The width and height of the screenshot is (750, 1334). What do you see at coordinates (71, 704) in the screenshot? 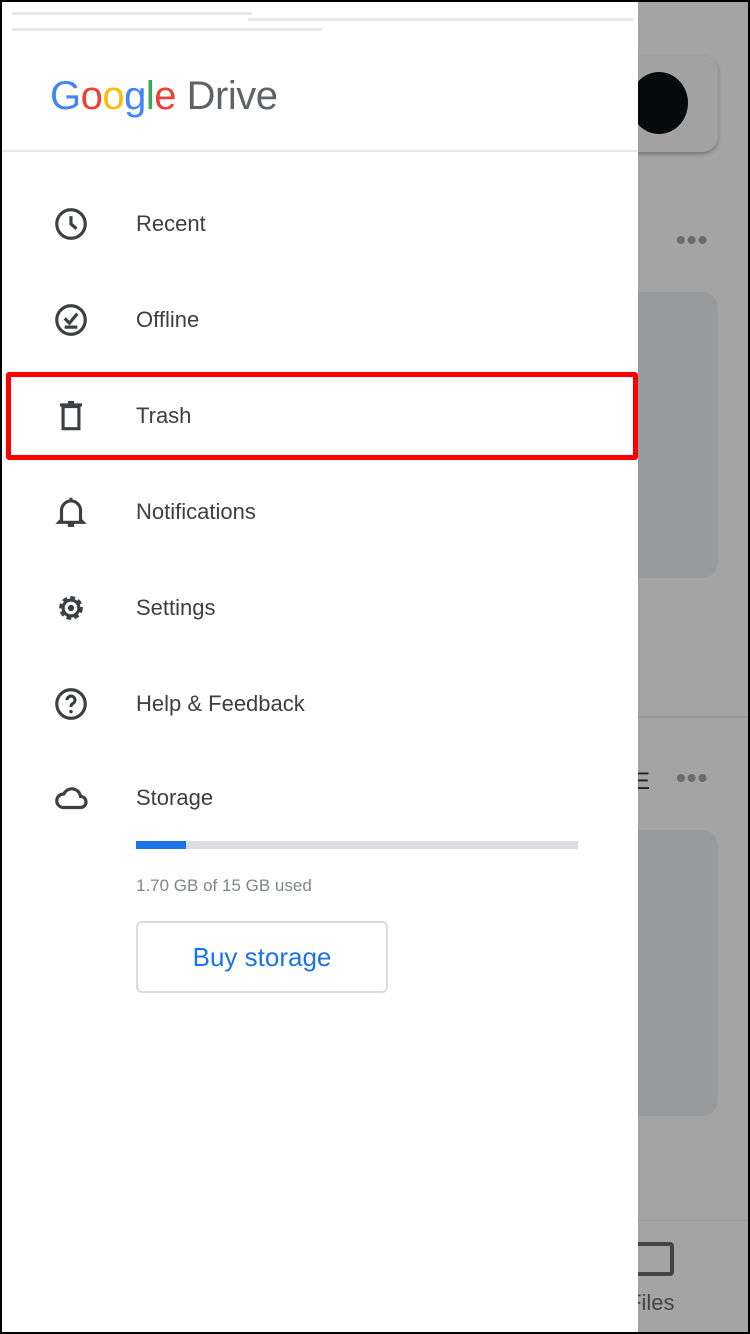
I see `help-icon` at bounding box center [71, 704].